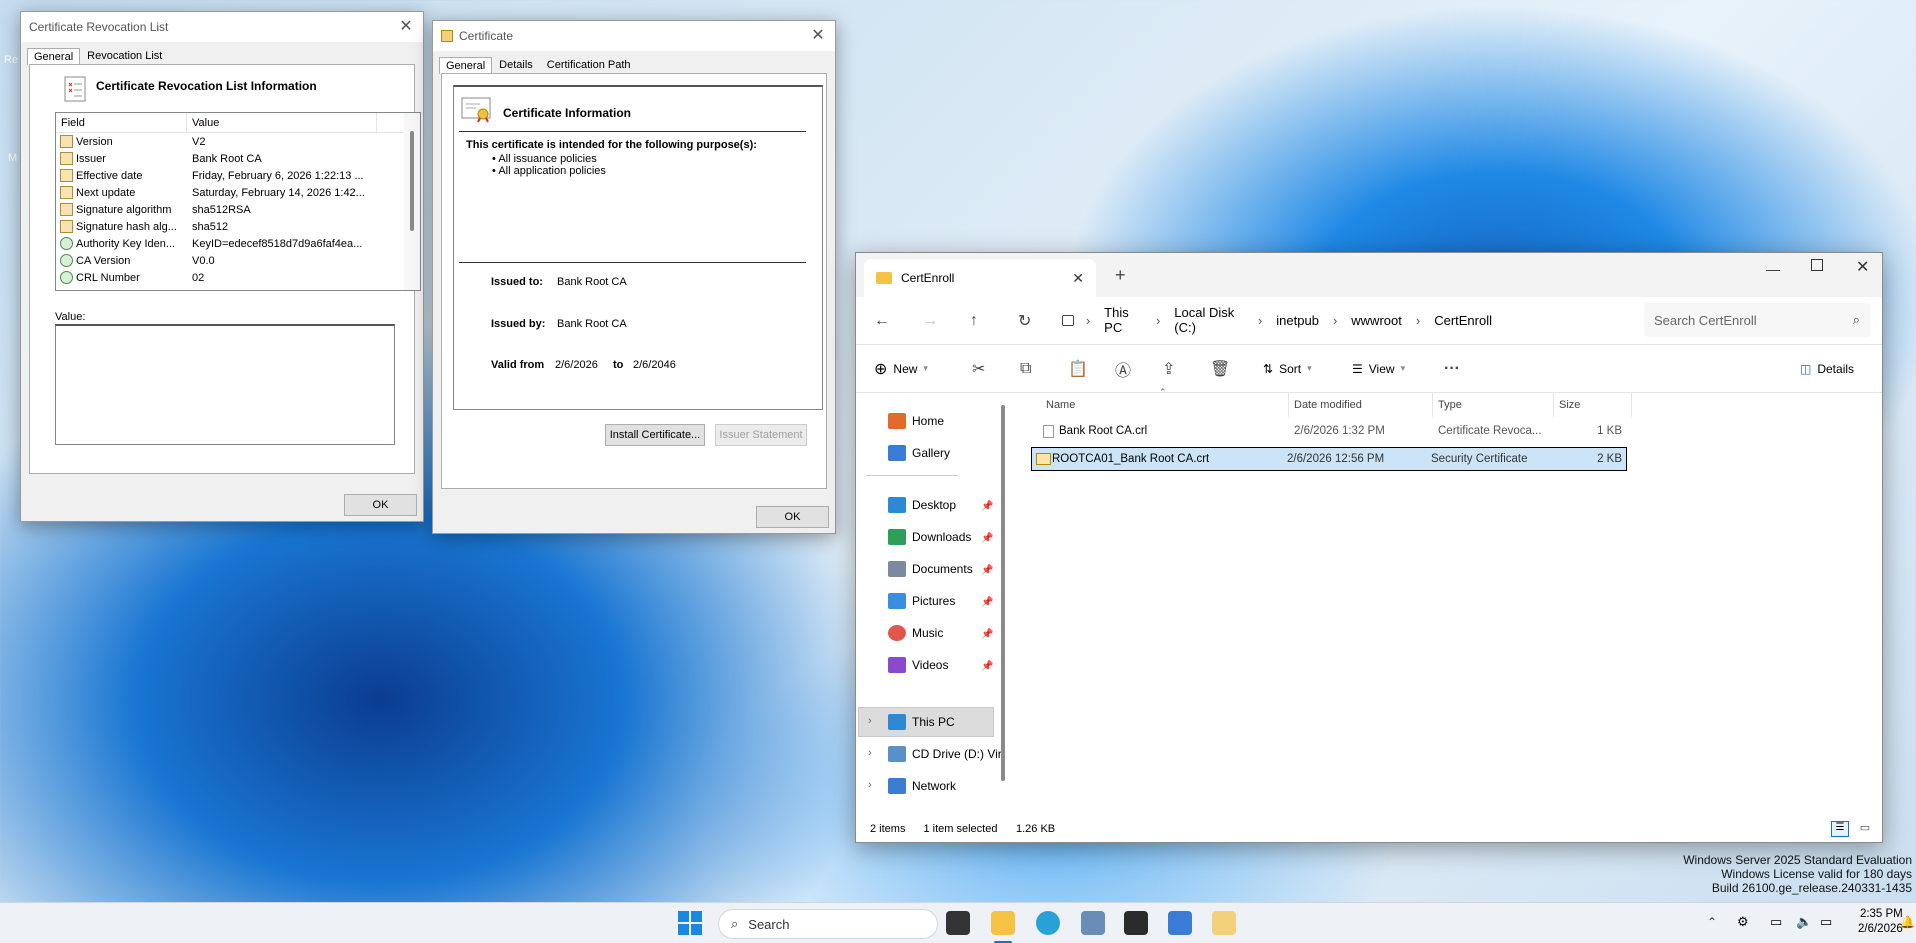  I want to click on sort-icon: ⇅, so click(1268, 368).